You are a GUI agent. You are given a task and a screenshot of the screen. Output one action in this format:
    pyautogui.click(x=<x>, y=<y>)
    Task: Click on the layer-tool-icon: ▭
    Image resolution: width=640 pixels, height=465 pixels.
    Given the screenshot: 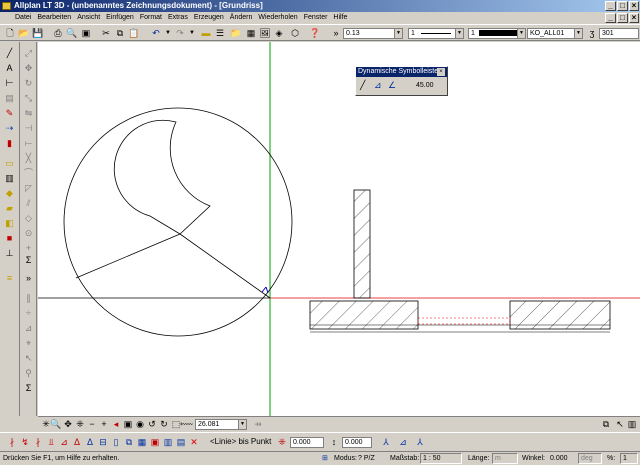 What is the action you would take?
    pyautogui.click(x=9, y=163)
    